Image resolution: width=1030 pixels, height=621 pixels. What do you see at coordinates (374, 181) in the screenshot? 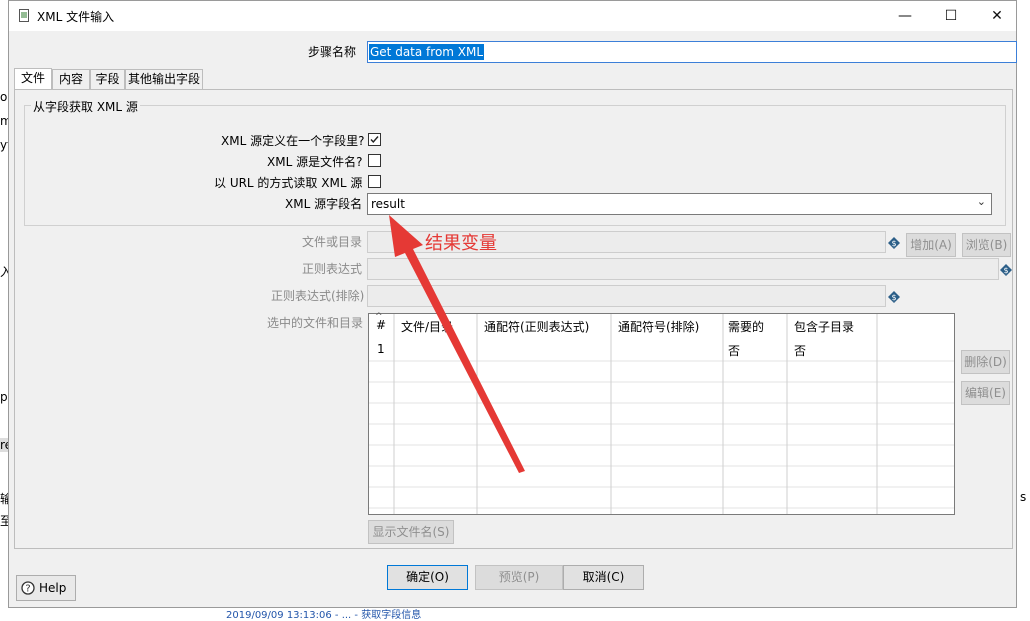
I see `read-as-url-checkbox` at bounding box center [374, 181].